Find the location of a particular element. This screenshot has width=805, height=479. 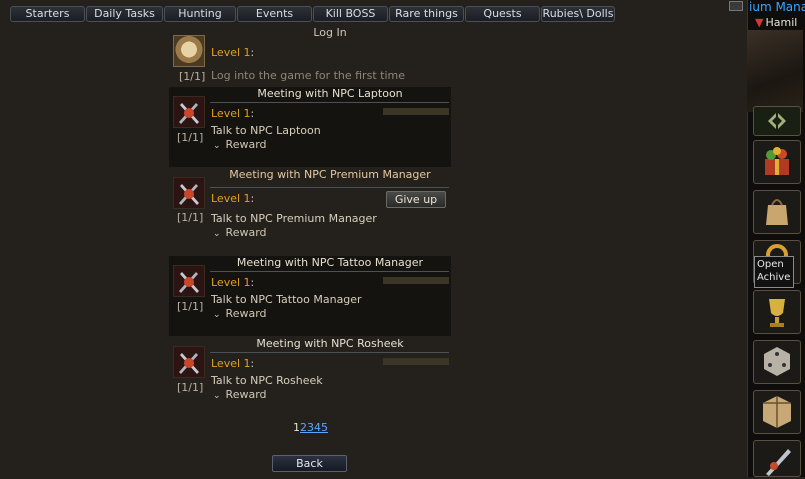

login-level: Level 1: is located at coordinates (233, 52).